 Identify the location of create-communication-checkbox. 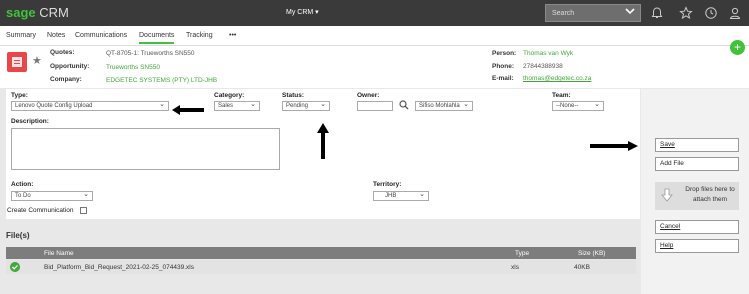
(83, 210).